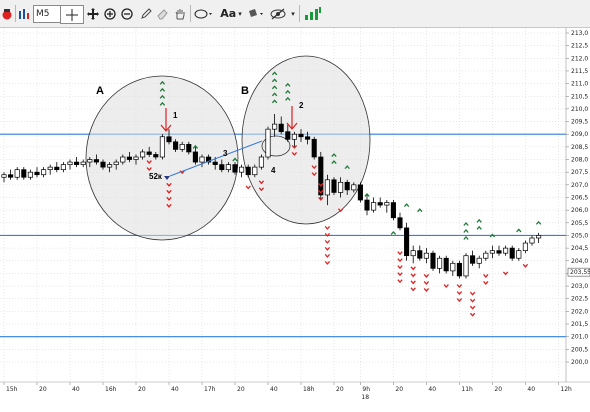 The image size is (590, 412). I want to click on y-tick-label: 203,0, so click(579, 286).